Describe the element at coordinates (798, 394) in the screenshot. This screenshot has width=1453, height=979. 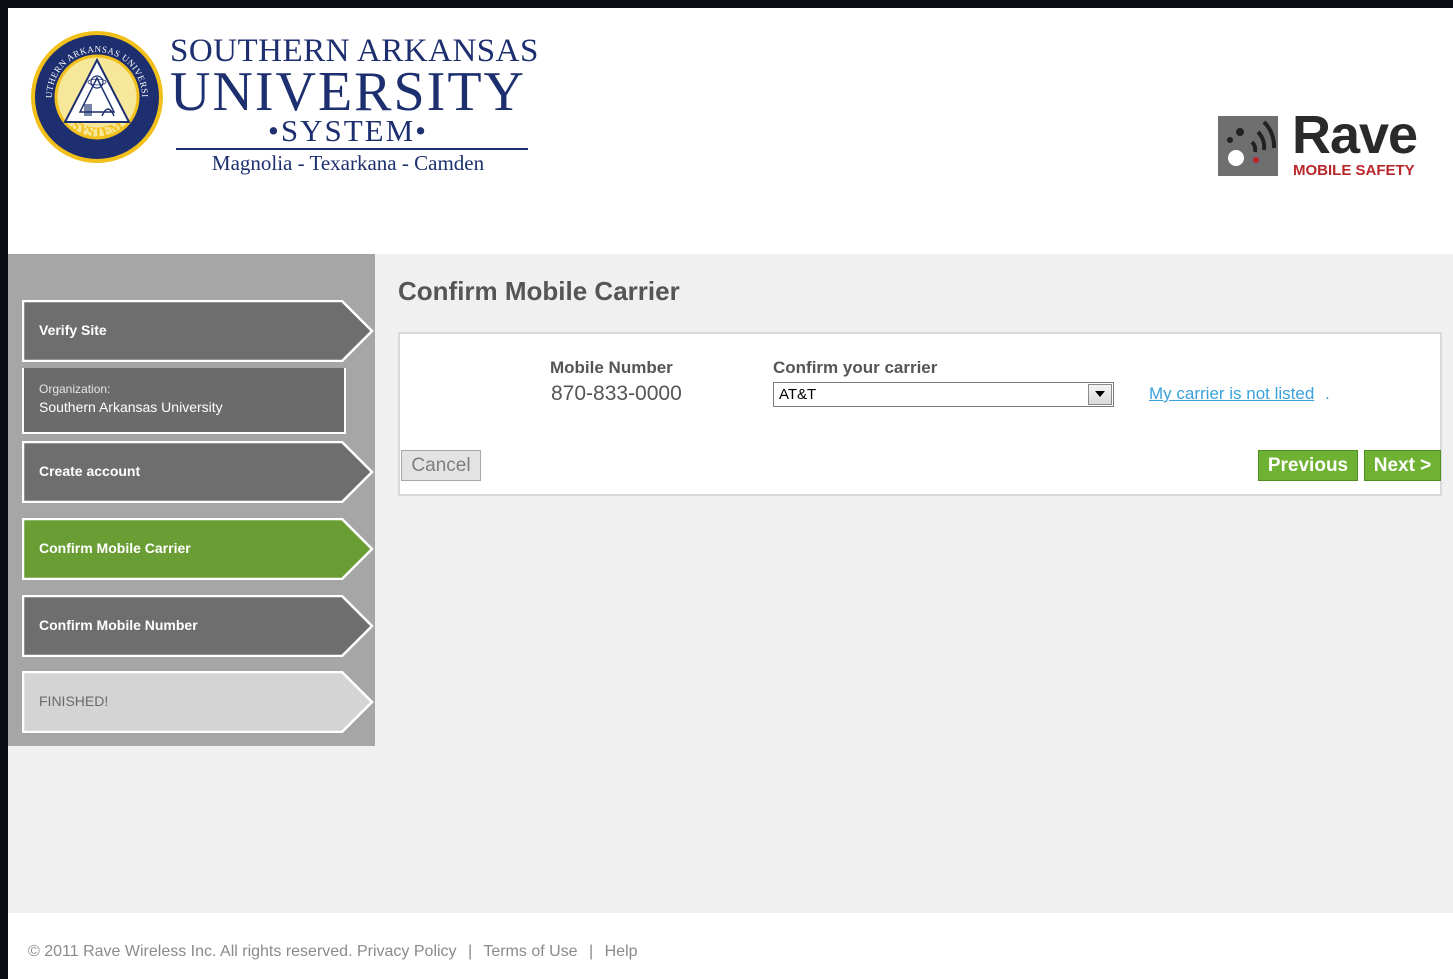
I see `carrier-selected-value: AT&T` at that location.